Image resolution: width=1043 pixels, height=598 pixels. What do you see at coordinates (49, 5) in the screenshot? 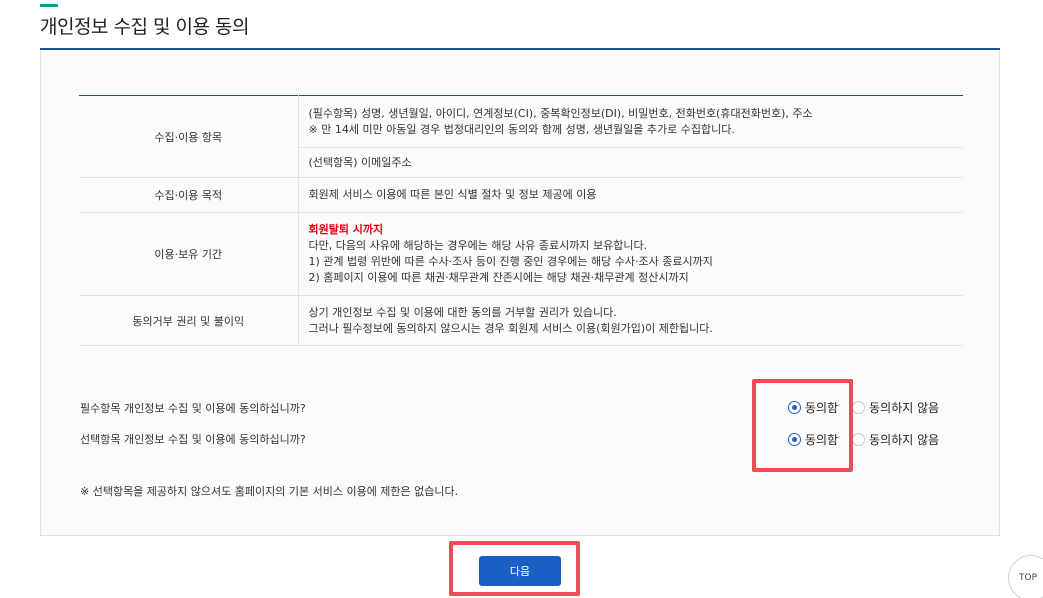
I see `title-accent-bar` at bounding box center [49, 5].